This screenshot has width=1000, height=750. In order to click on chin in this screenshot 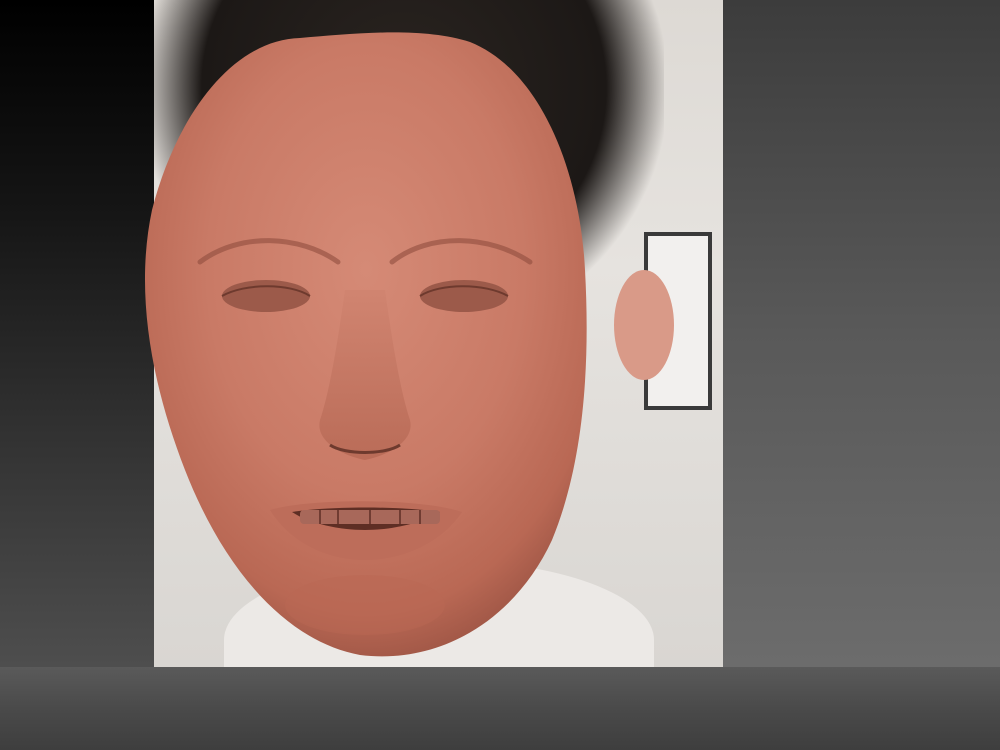, I will do `click(365, 605)`.